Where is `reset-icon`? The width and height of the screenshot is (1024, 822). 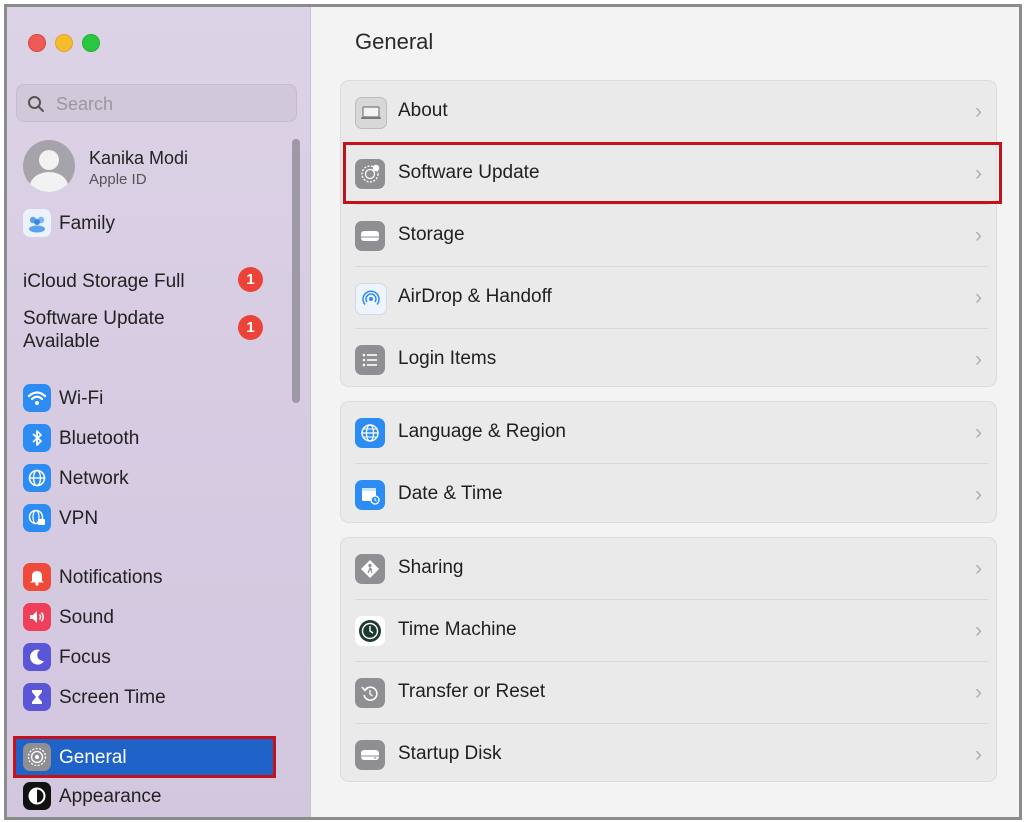
reset-icon is located at coordinates (370, 693).